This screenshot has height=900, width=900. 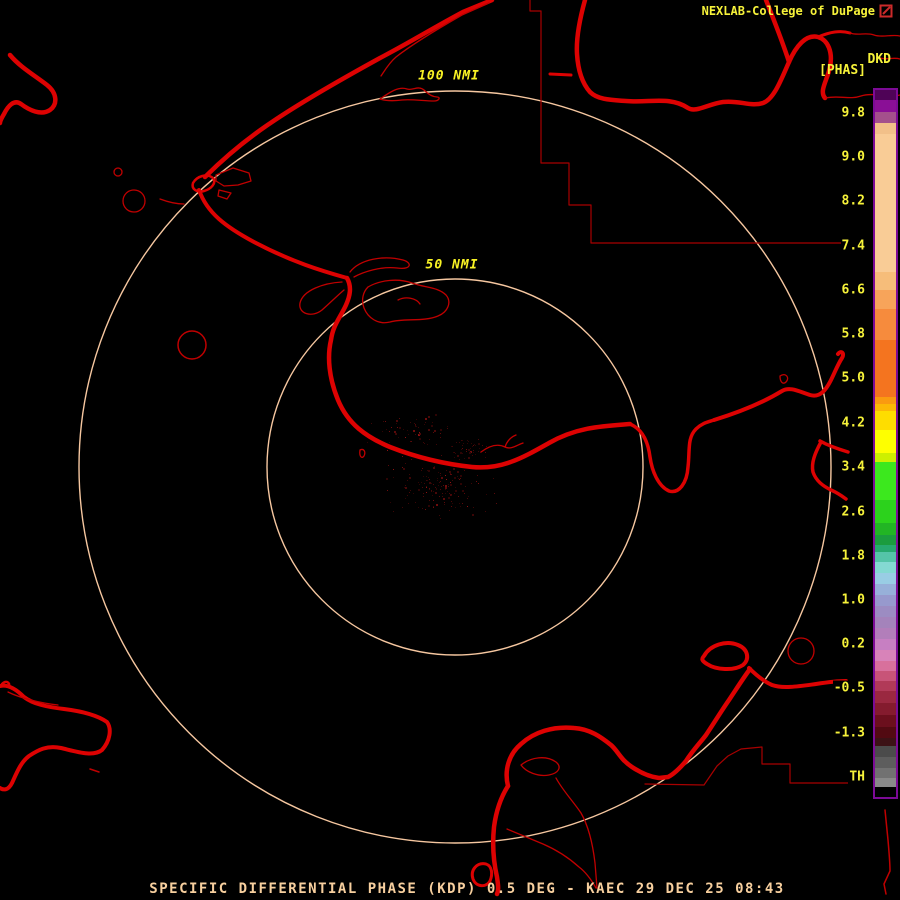 What do you see at coordinates (879, 59) in the screenshot?
I see `product-code: DKD` at bounding box center [879, 59].